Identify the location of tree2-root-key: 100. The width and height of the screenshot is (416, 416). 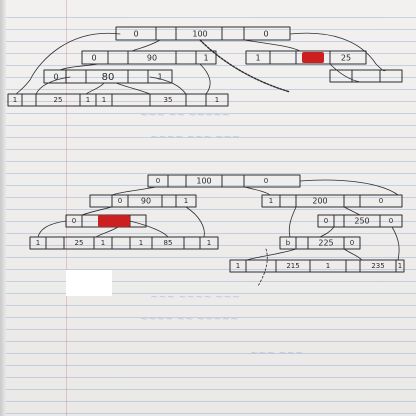
(203, 181).